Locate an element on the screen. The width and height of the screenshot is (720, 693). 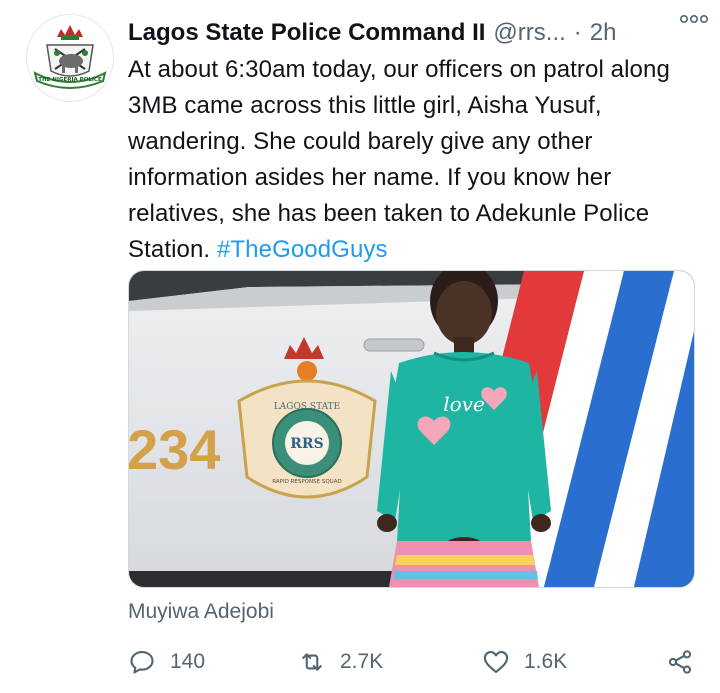
retweet-button: 2.7K is located at coordinates (340, 662).